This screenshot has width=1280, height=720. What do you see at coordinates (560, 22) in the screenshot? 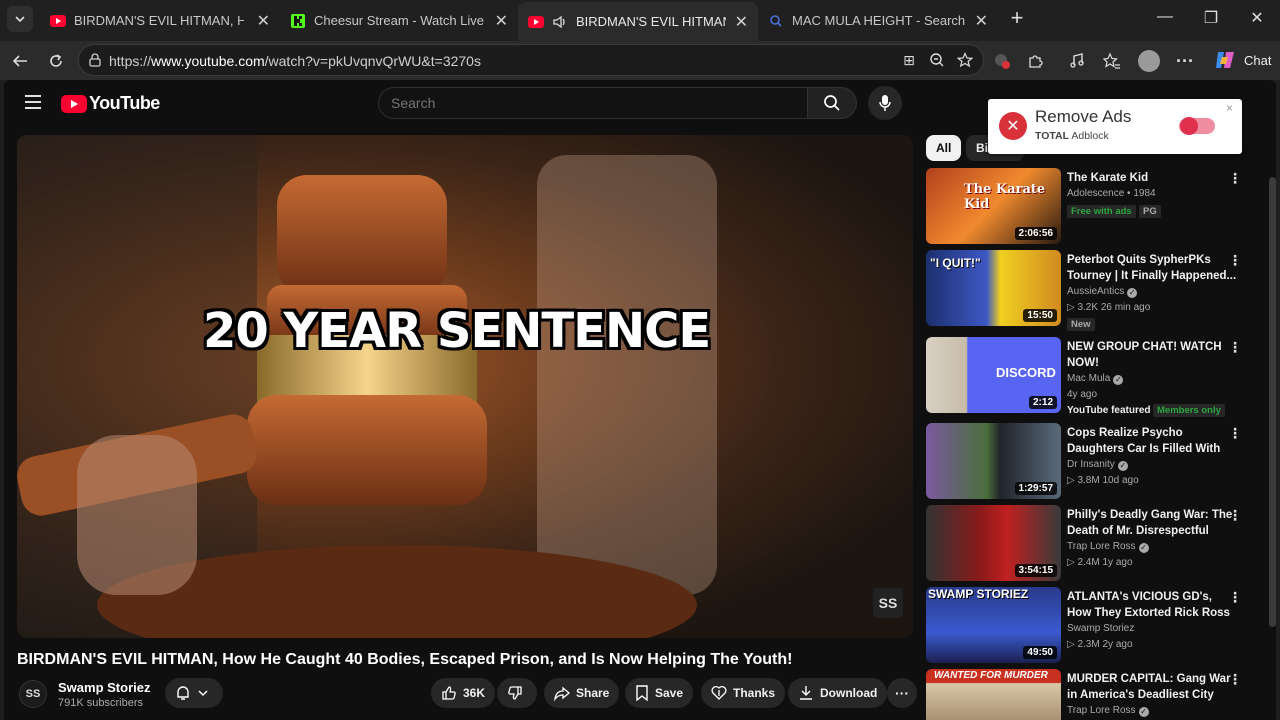
I see `speaker-icon` at bounding box center [560, 22].